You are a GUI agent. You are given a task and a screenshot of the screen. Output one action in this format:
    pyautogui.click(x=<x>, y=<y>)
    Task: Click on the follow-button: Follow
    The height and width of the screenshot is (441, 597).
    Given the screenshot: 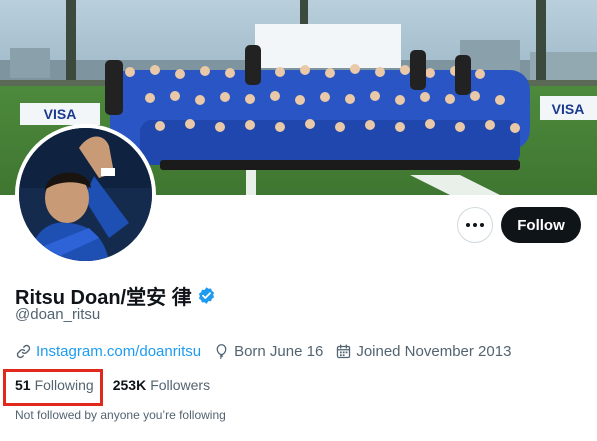 What is the action you would take?
    pyautogui.click(x=541, y=225)
    